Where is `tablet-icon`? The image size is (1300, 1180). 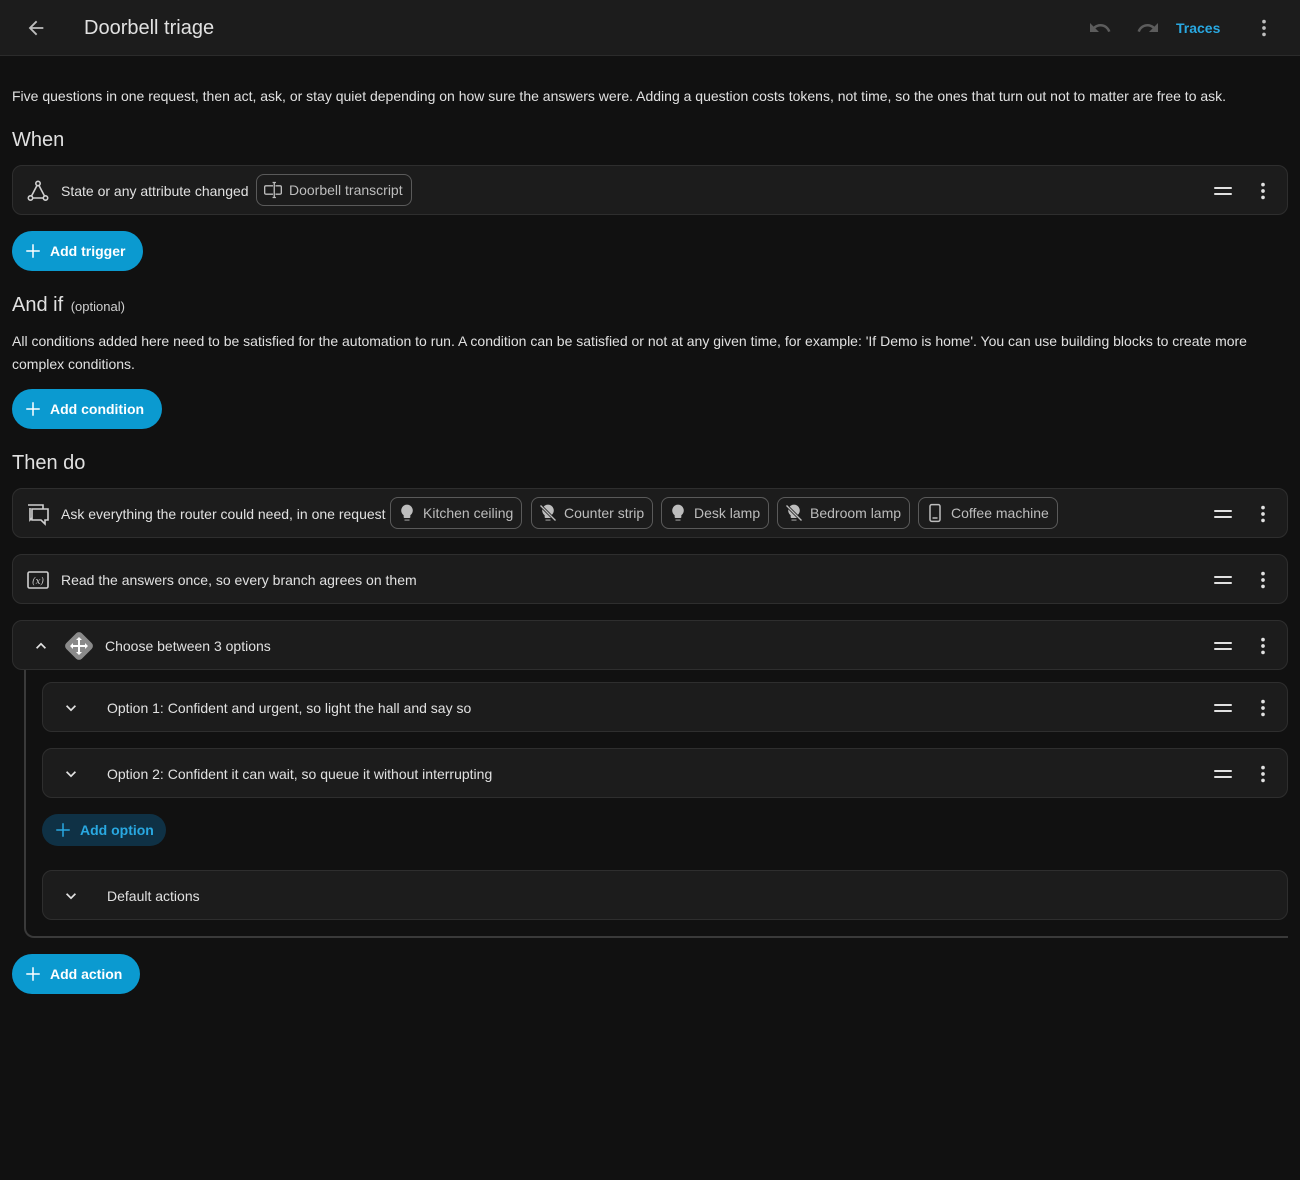 tablet-icon is located at coordinates (935, 513).